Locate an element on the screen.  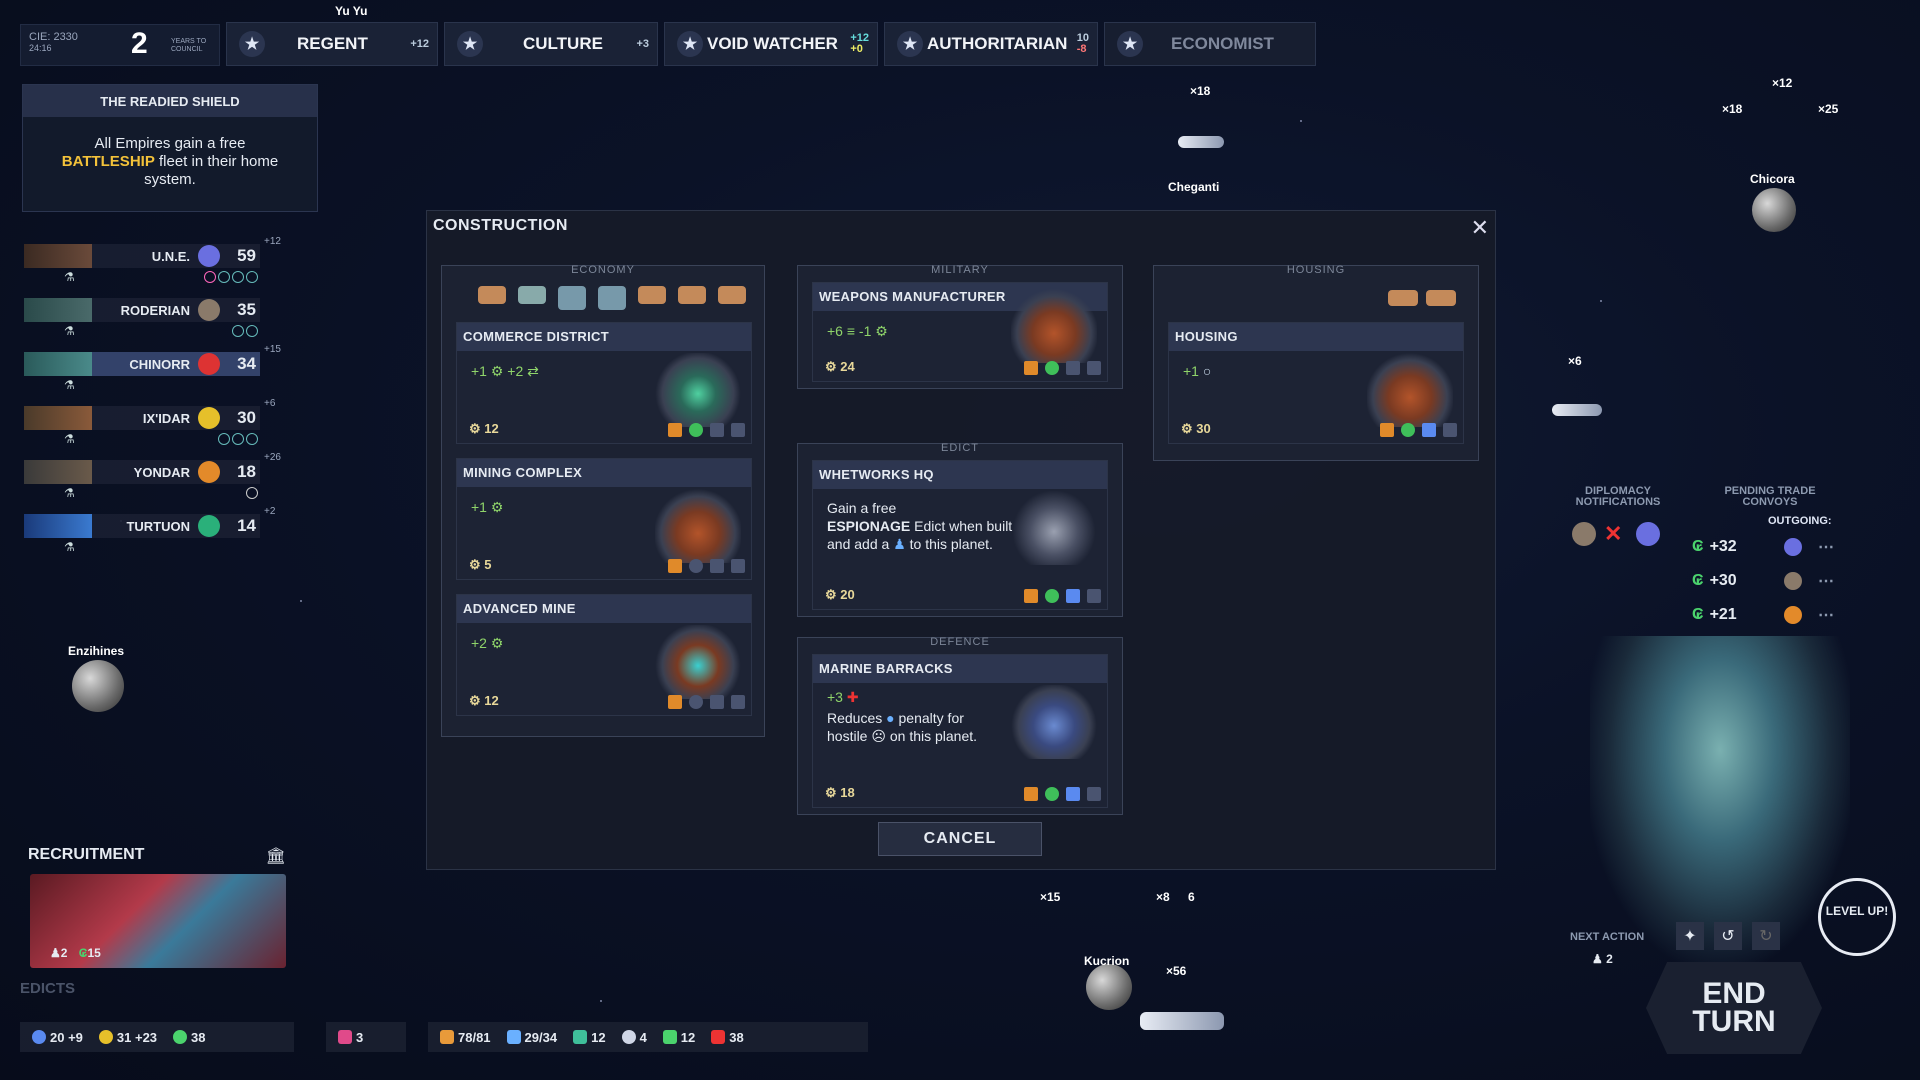
trade-convoy-row: ₢ +32 ⋯ is located at coordinates (1763, 547).